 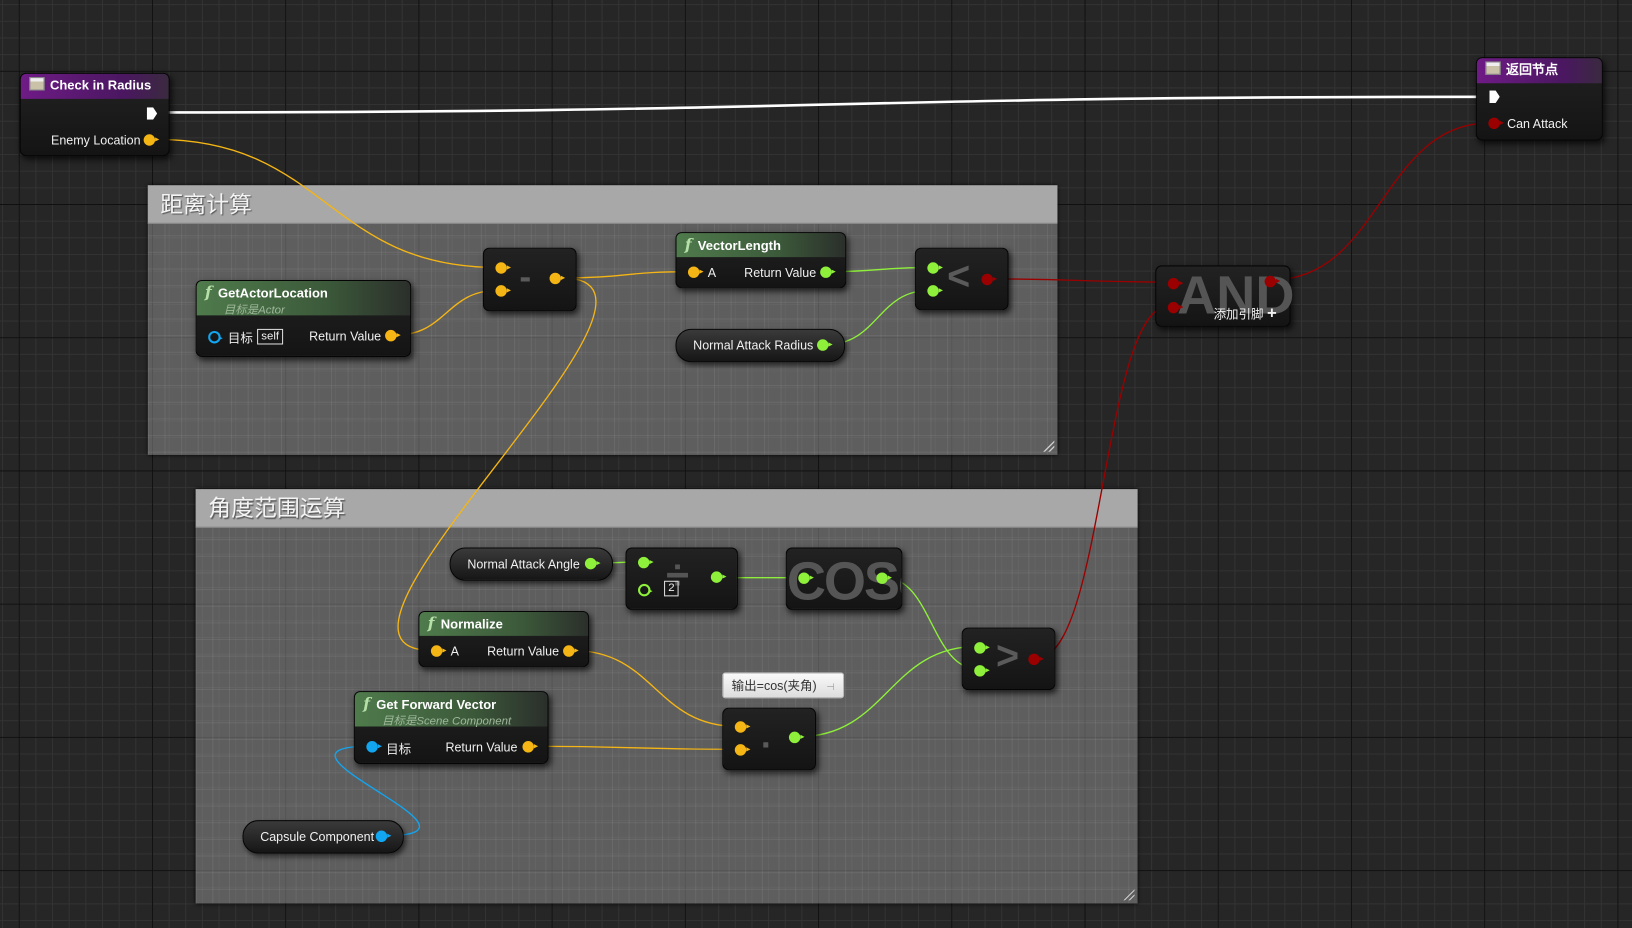 I want to click on add-pin-button: 添加引脚 +, so click(x=1245, y=314).